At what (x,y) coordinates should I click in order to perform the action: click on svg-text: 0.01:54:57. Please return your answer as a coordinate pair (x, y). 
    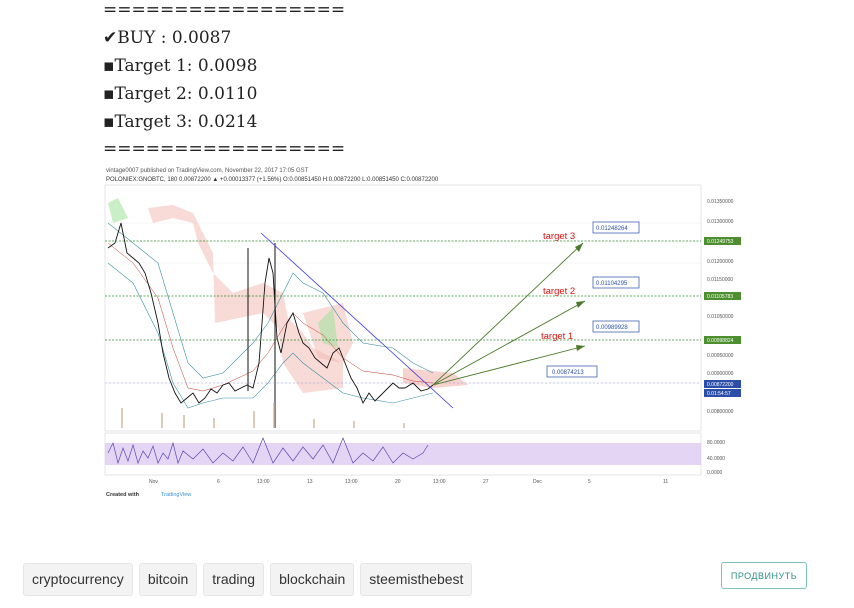
    Looking at the image, I should click on (719, 394).